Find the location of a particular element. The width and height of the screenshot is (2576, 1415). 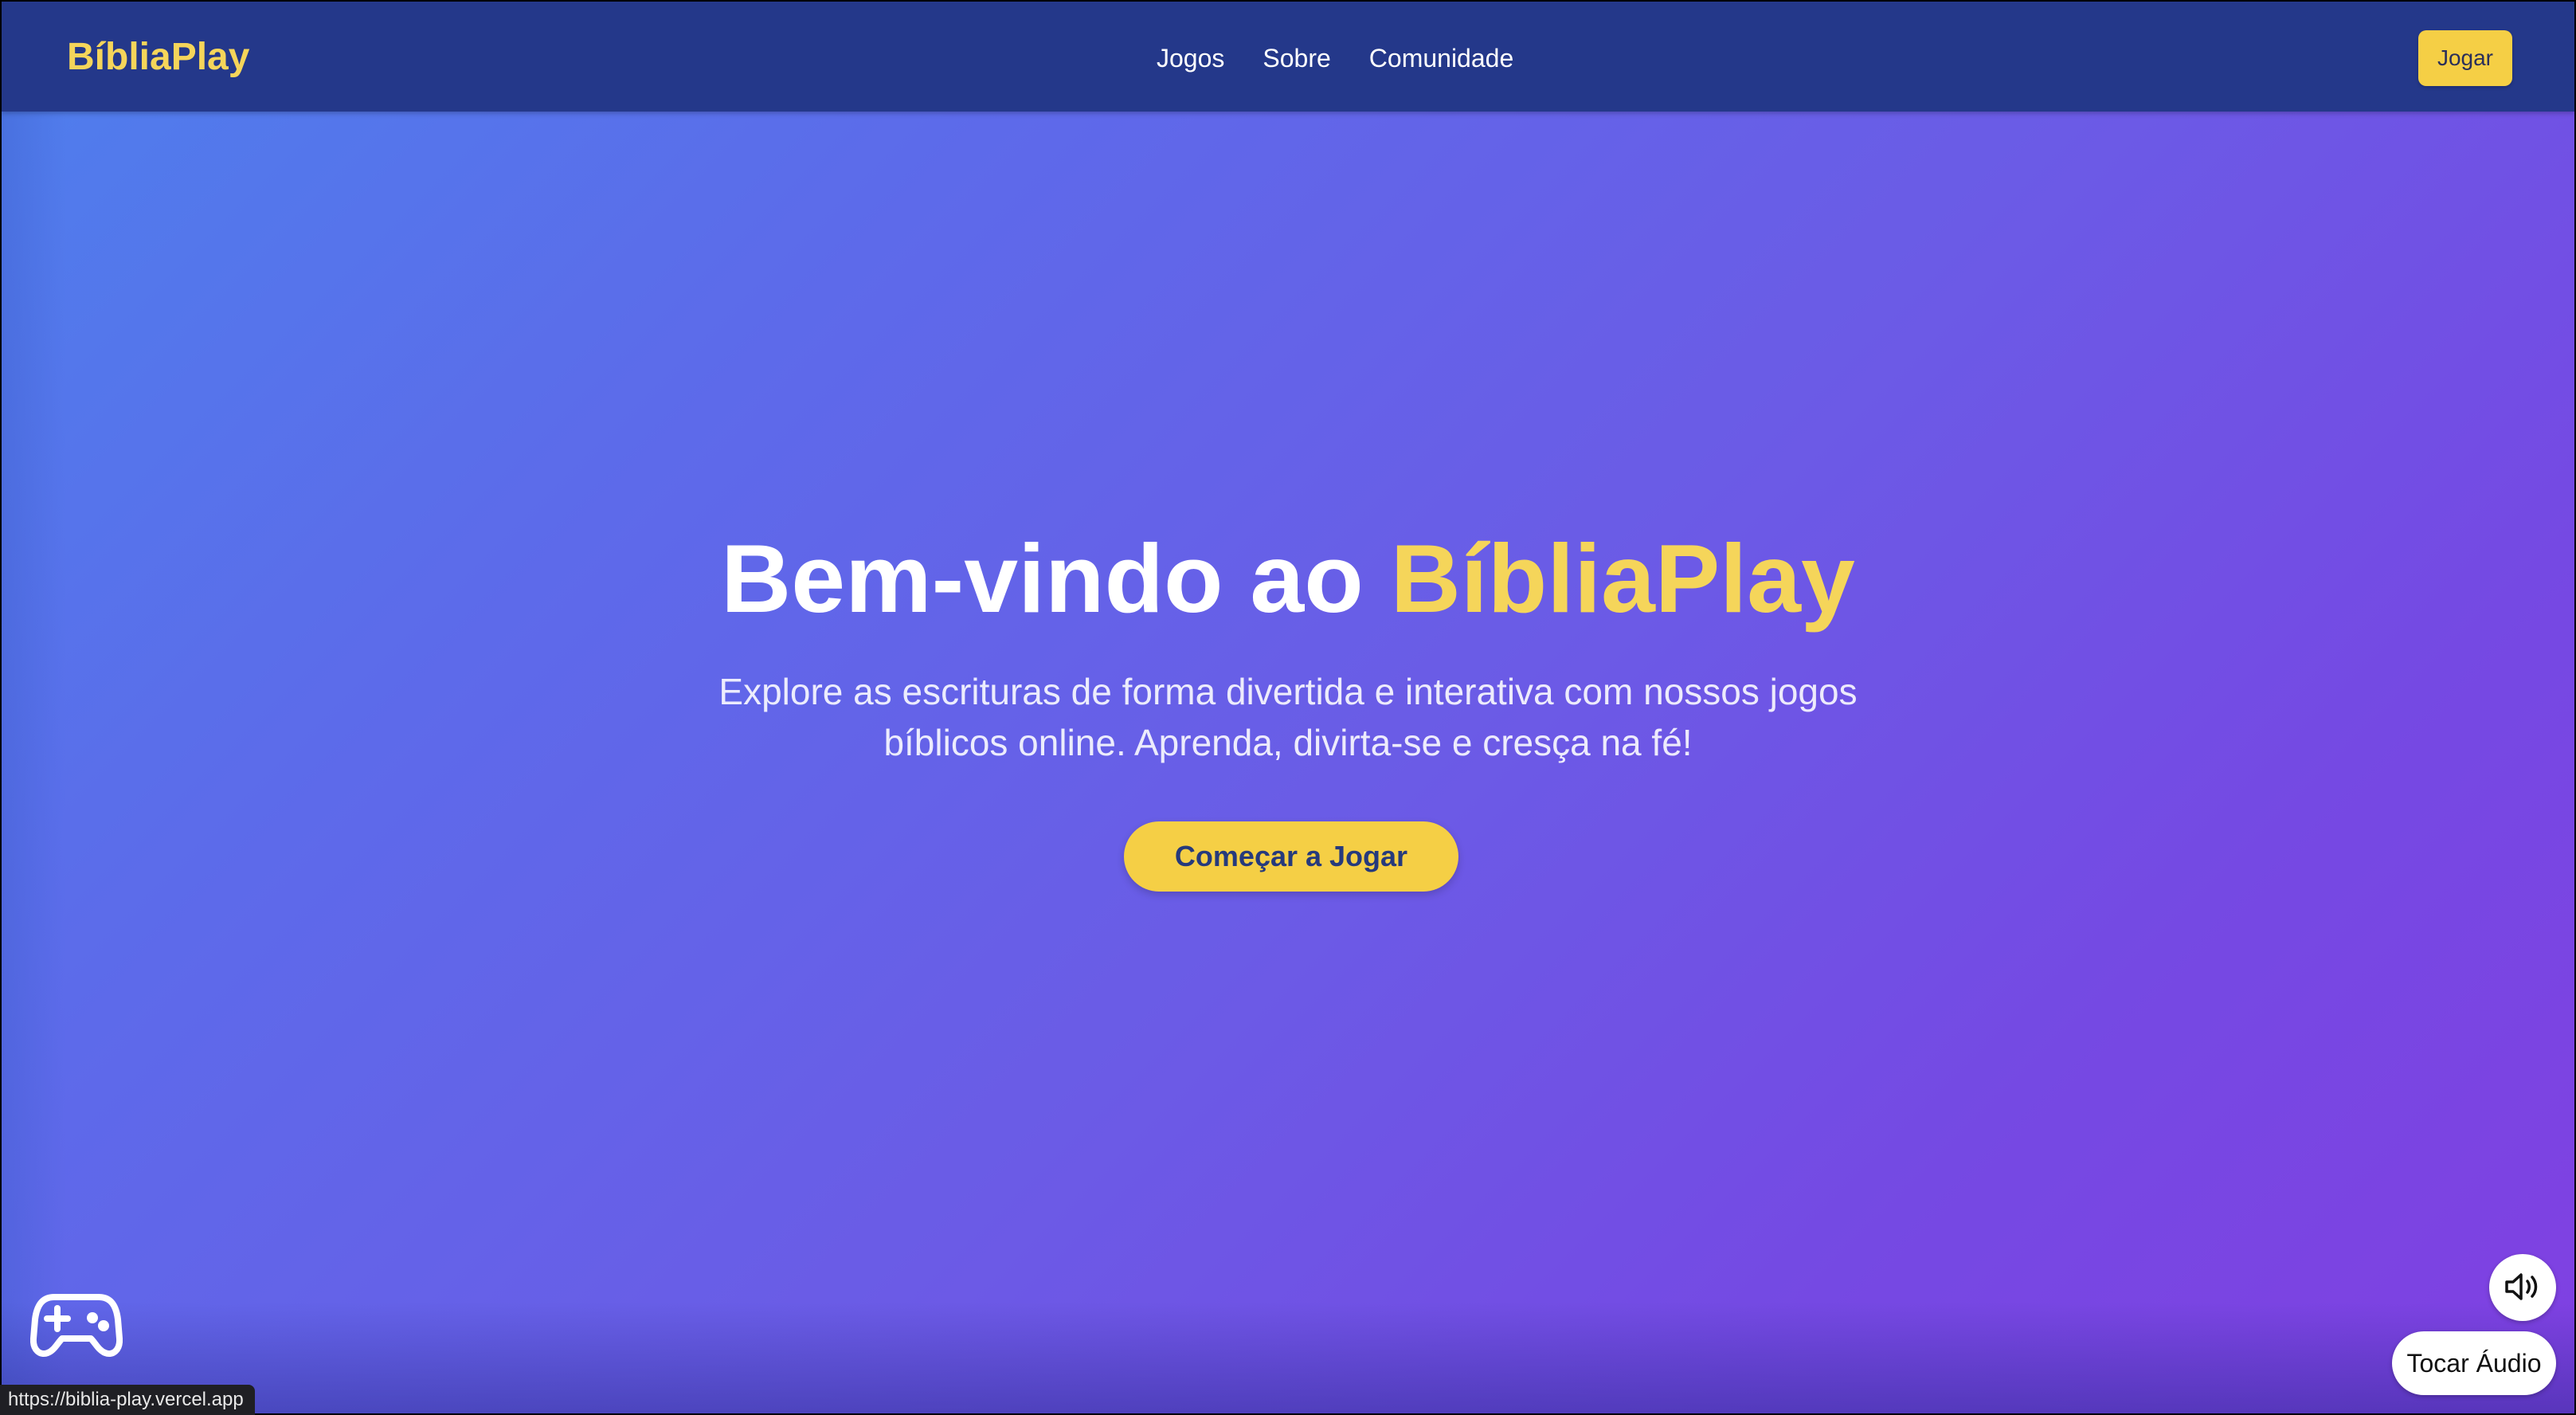

top-navbar: BíbliaPlay Jogos Sobre Comunidade Jogar is located at coordinates (1288, 57).